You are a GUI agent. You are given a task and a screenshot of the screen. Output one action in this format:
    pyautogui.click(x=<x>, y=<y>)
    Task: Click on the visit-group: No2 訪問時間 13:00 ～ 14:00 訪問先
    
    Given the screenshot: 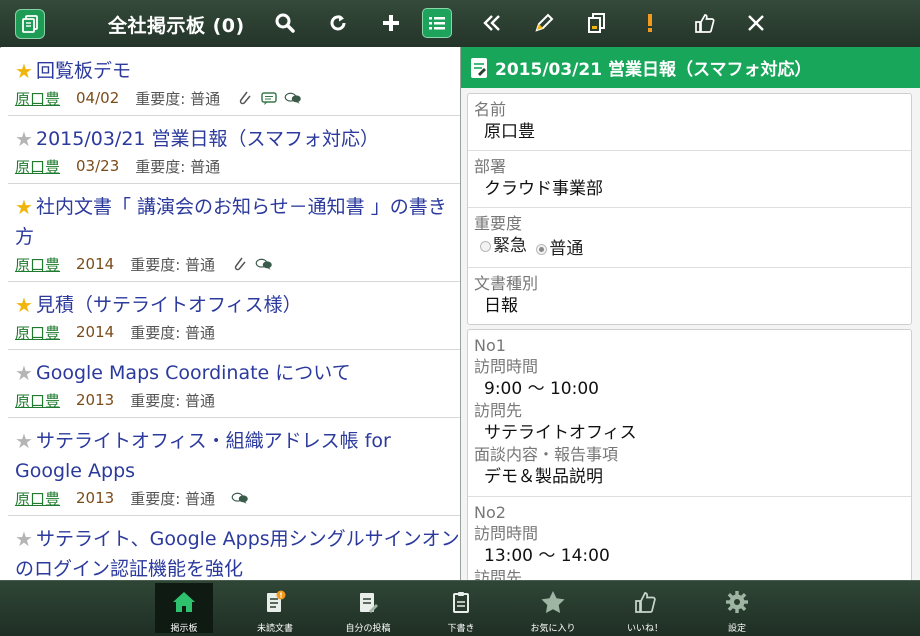 What is the action you would take?
    pyautogui.click(x=689, y=538)
    